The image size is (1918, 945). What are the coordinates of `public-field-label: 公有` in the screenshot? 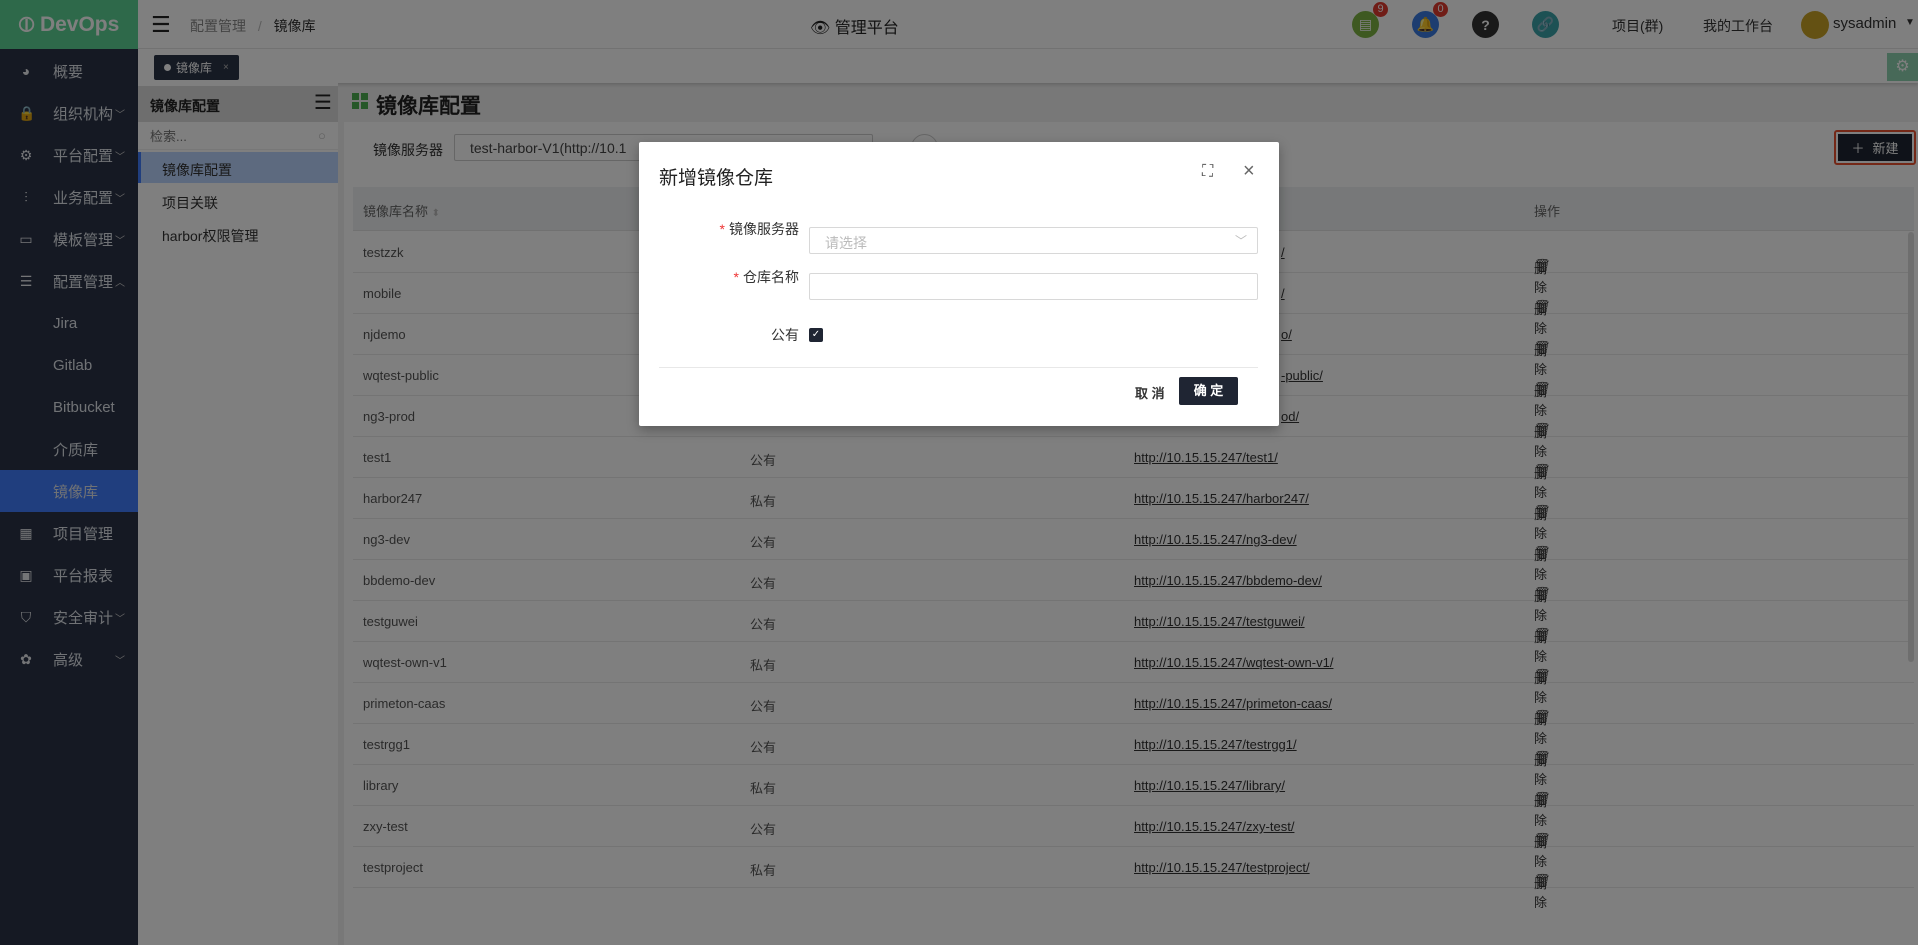 It's located at (785, 335).